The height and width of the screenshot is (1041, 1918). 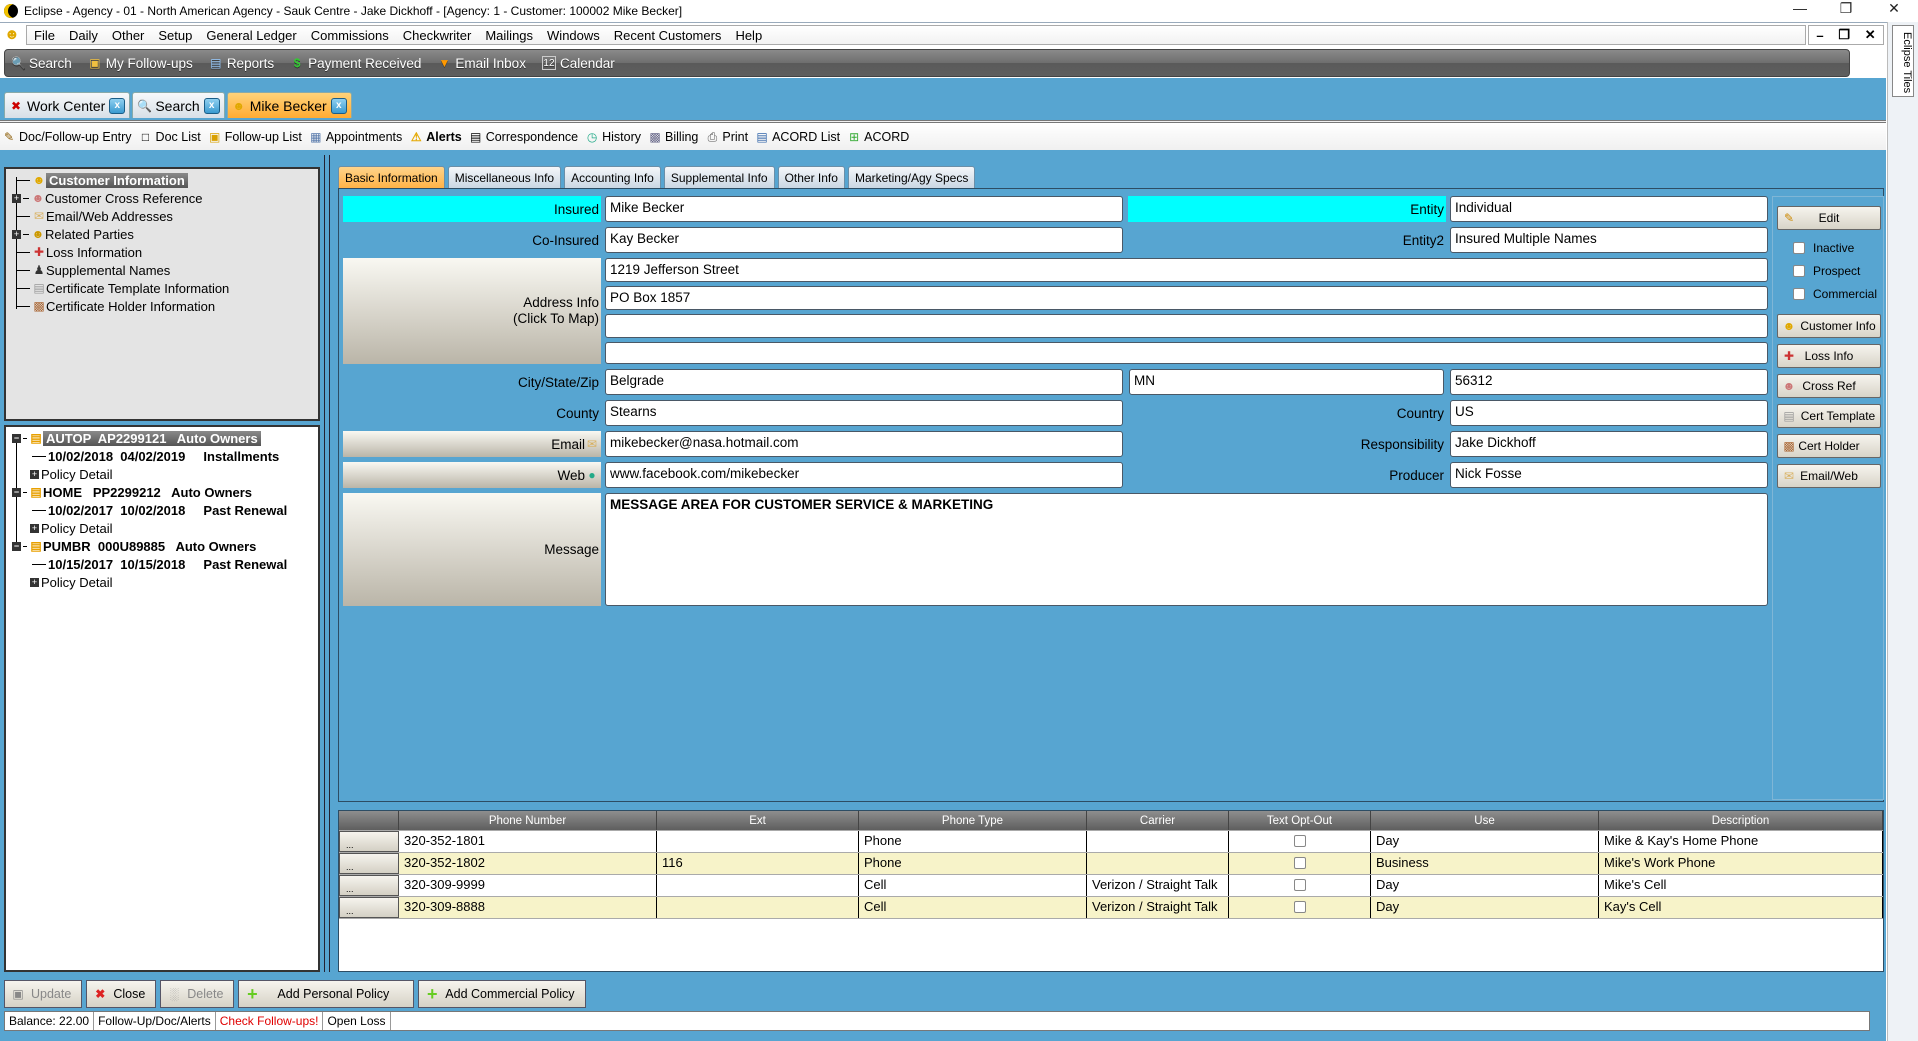 I want to click on address-line-3-field, so click(x=1186, y=326).